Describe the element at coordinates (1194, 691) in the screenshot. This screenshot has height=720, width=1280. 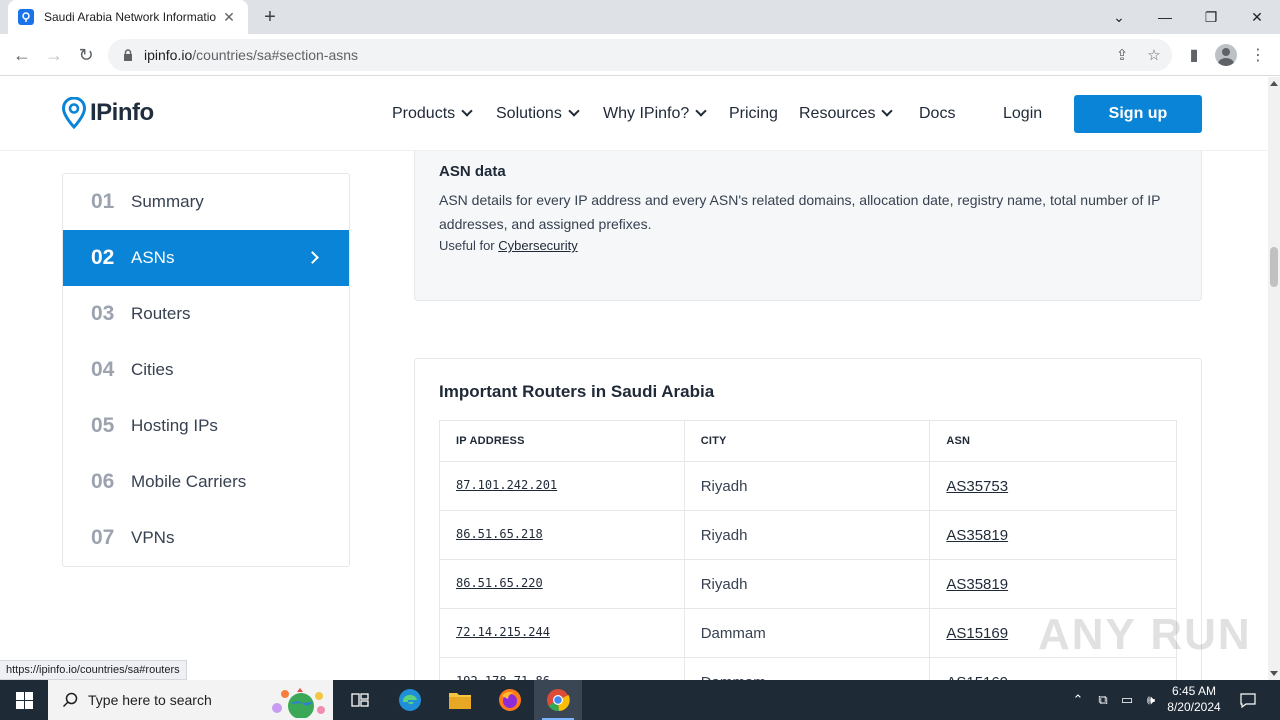
I see `clock-time: 6:45 AM` at that location.